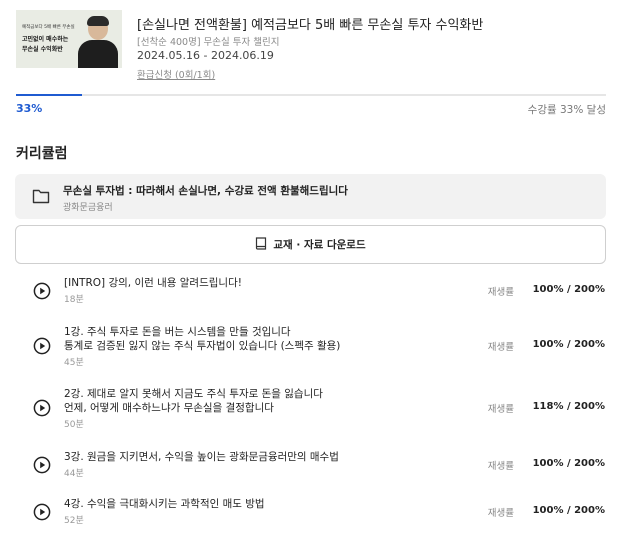  Describe the element at coordinates (176, 74) in the screenshot. I see `refund-request-link: 환급신청 (0회/1회)` at that location.